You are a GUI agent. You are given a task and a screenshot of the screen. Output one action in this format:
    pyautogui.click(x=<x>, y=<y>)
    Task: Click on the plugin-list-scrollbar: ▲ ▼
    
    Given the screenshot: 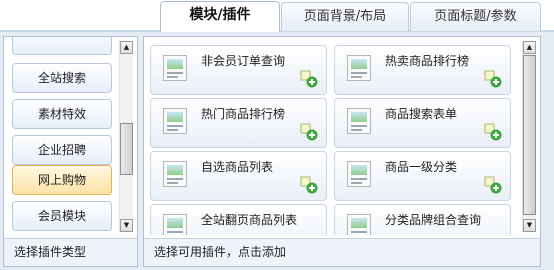 What is the action you would take?
    pyautogui.click(x=529, y=136)
    